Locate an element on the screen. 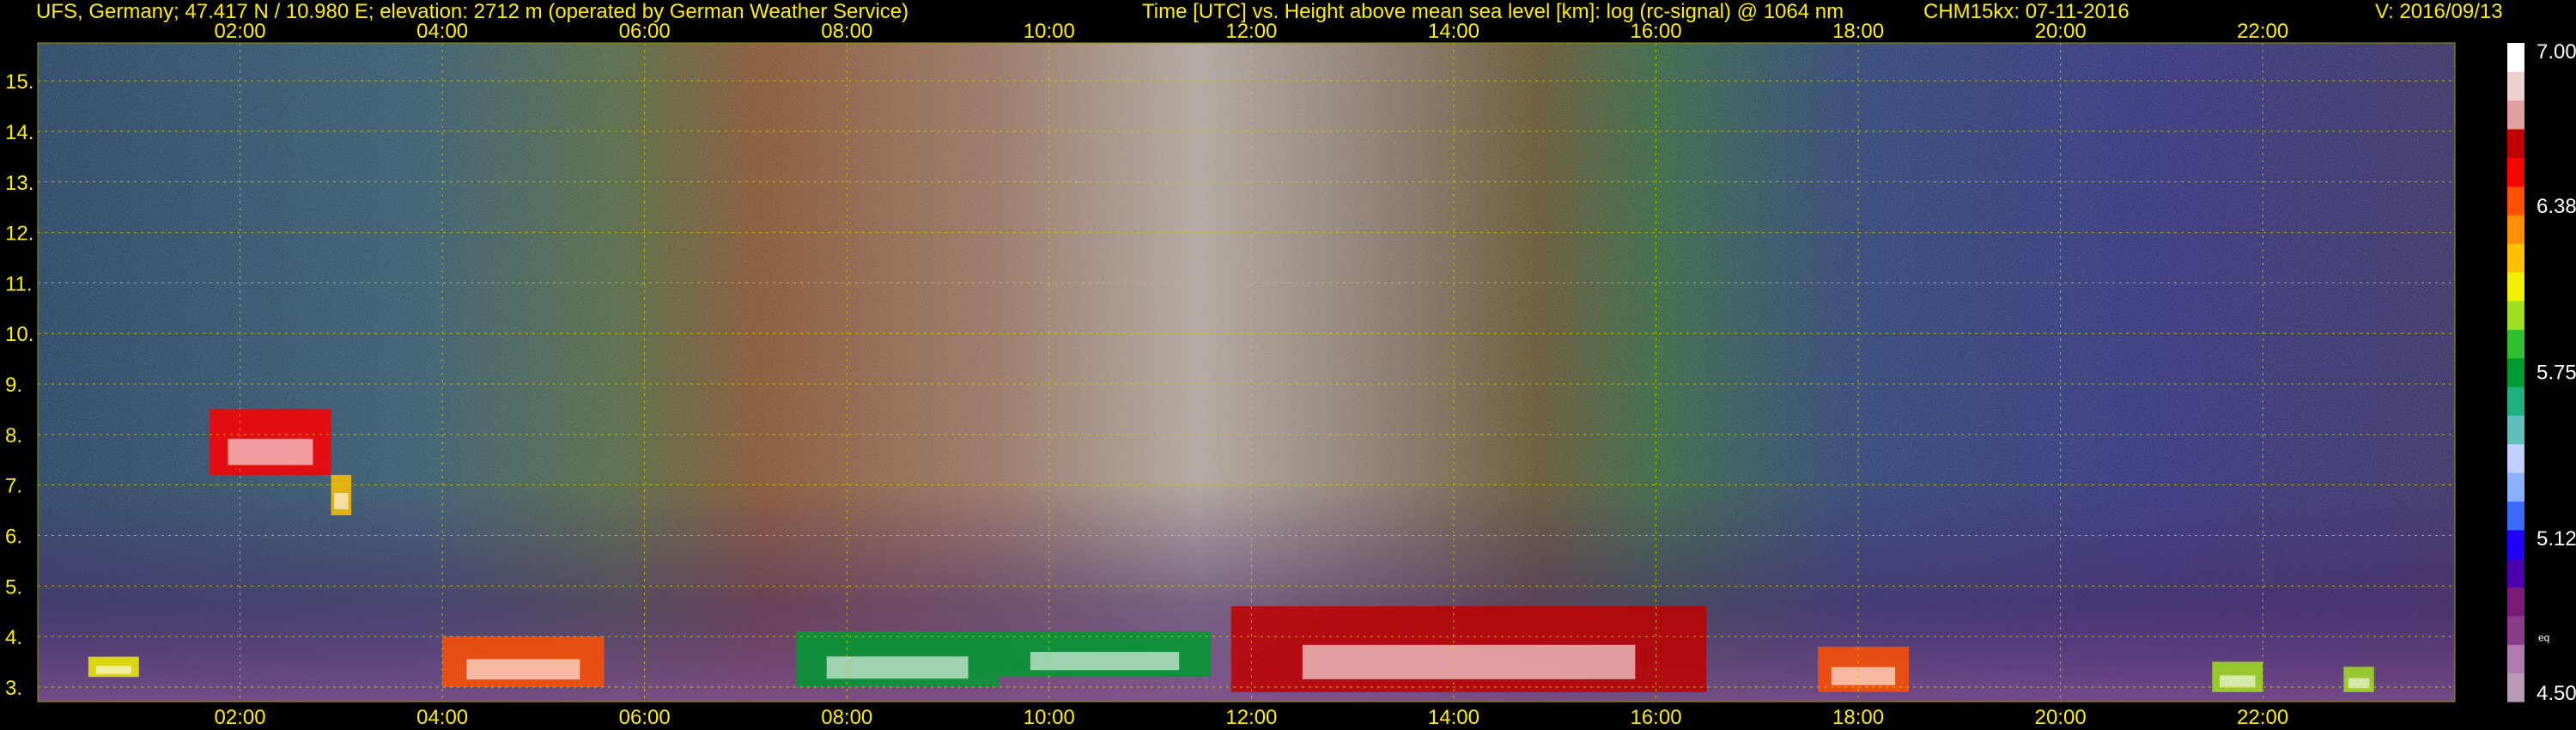 The width and height of the screenshot is (2576, 730). x-tick-bottom-14:00: 14:00 is located at coordinates (1453, 717).